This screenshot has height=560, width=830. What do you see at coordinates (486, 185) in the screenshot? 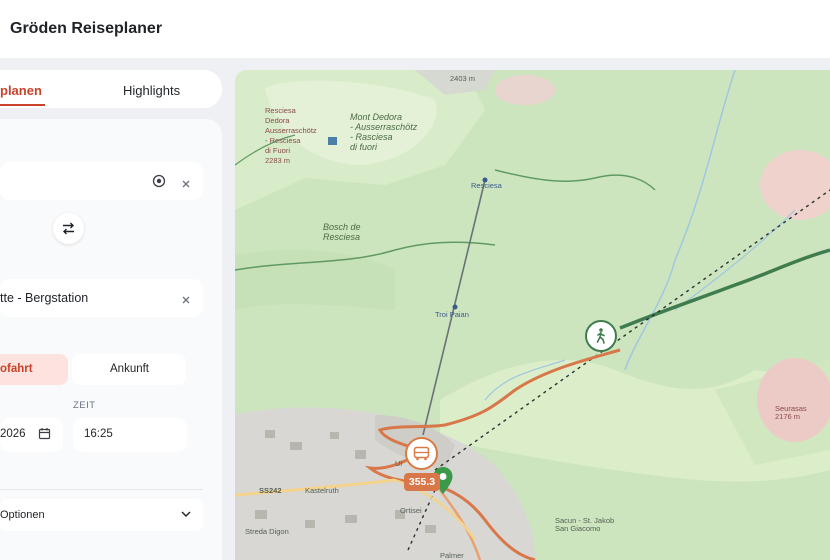
I see `label-resciesa-station: Resciesa` at bounding box center [486, 185].